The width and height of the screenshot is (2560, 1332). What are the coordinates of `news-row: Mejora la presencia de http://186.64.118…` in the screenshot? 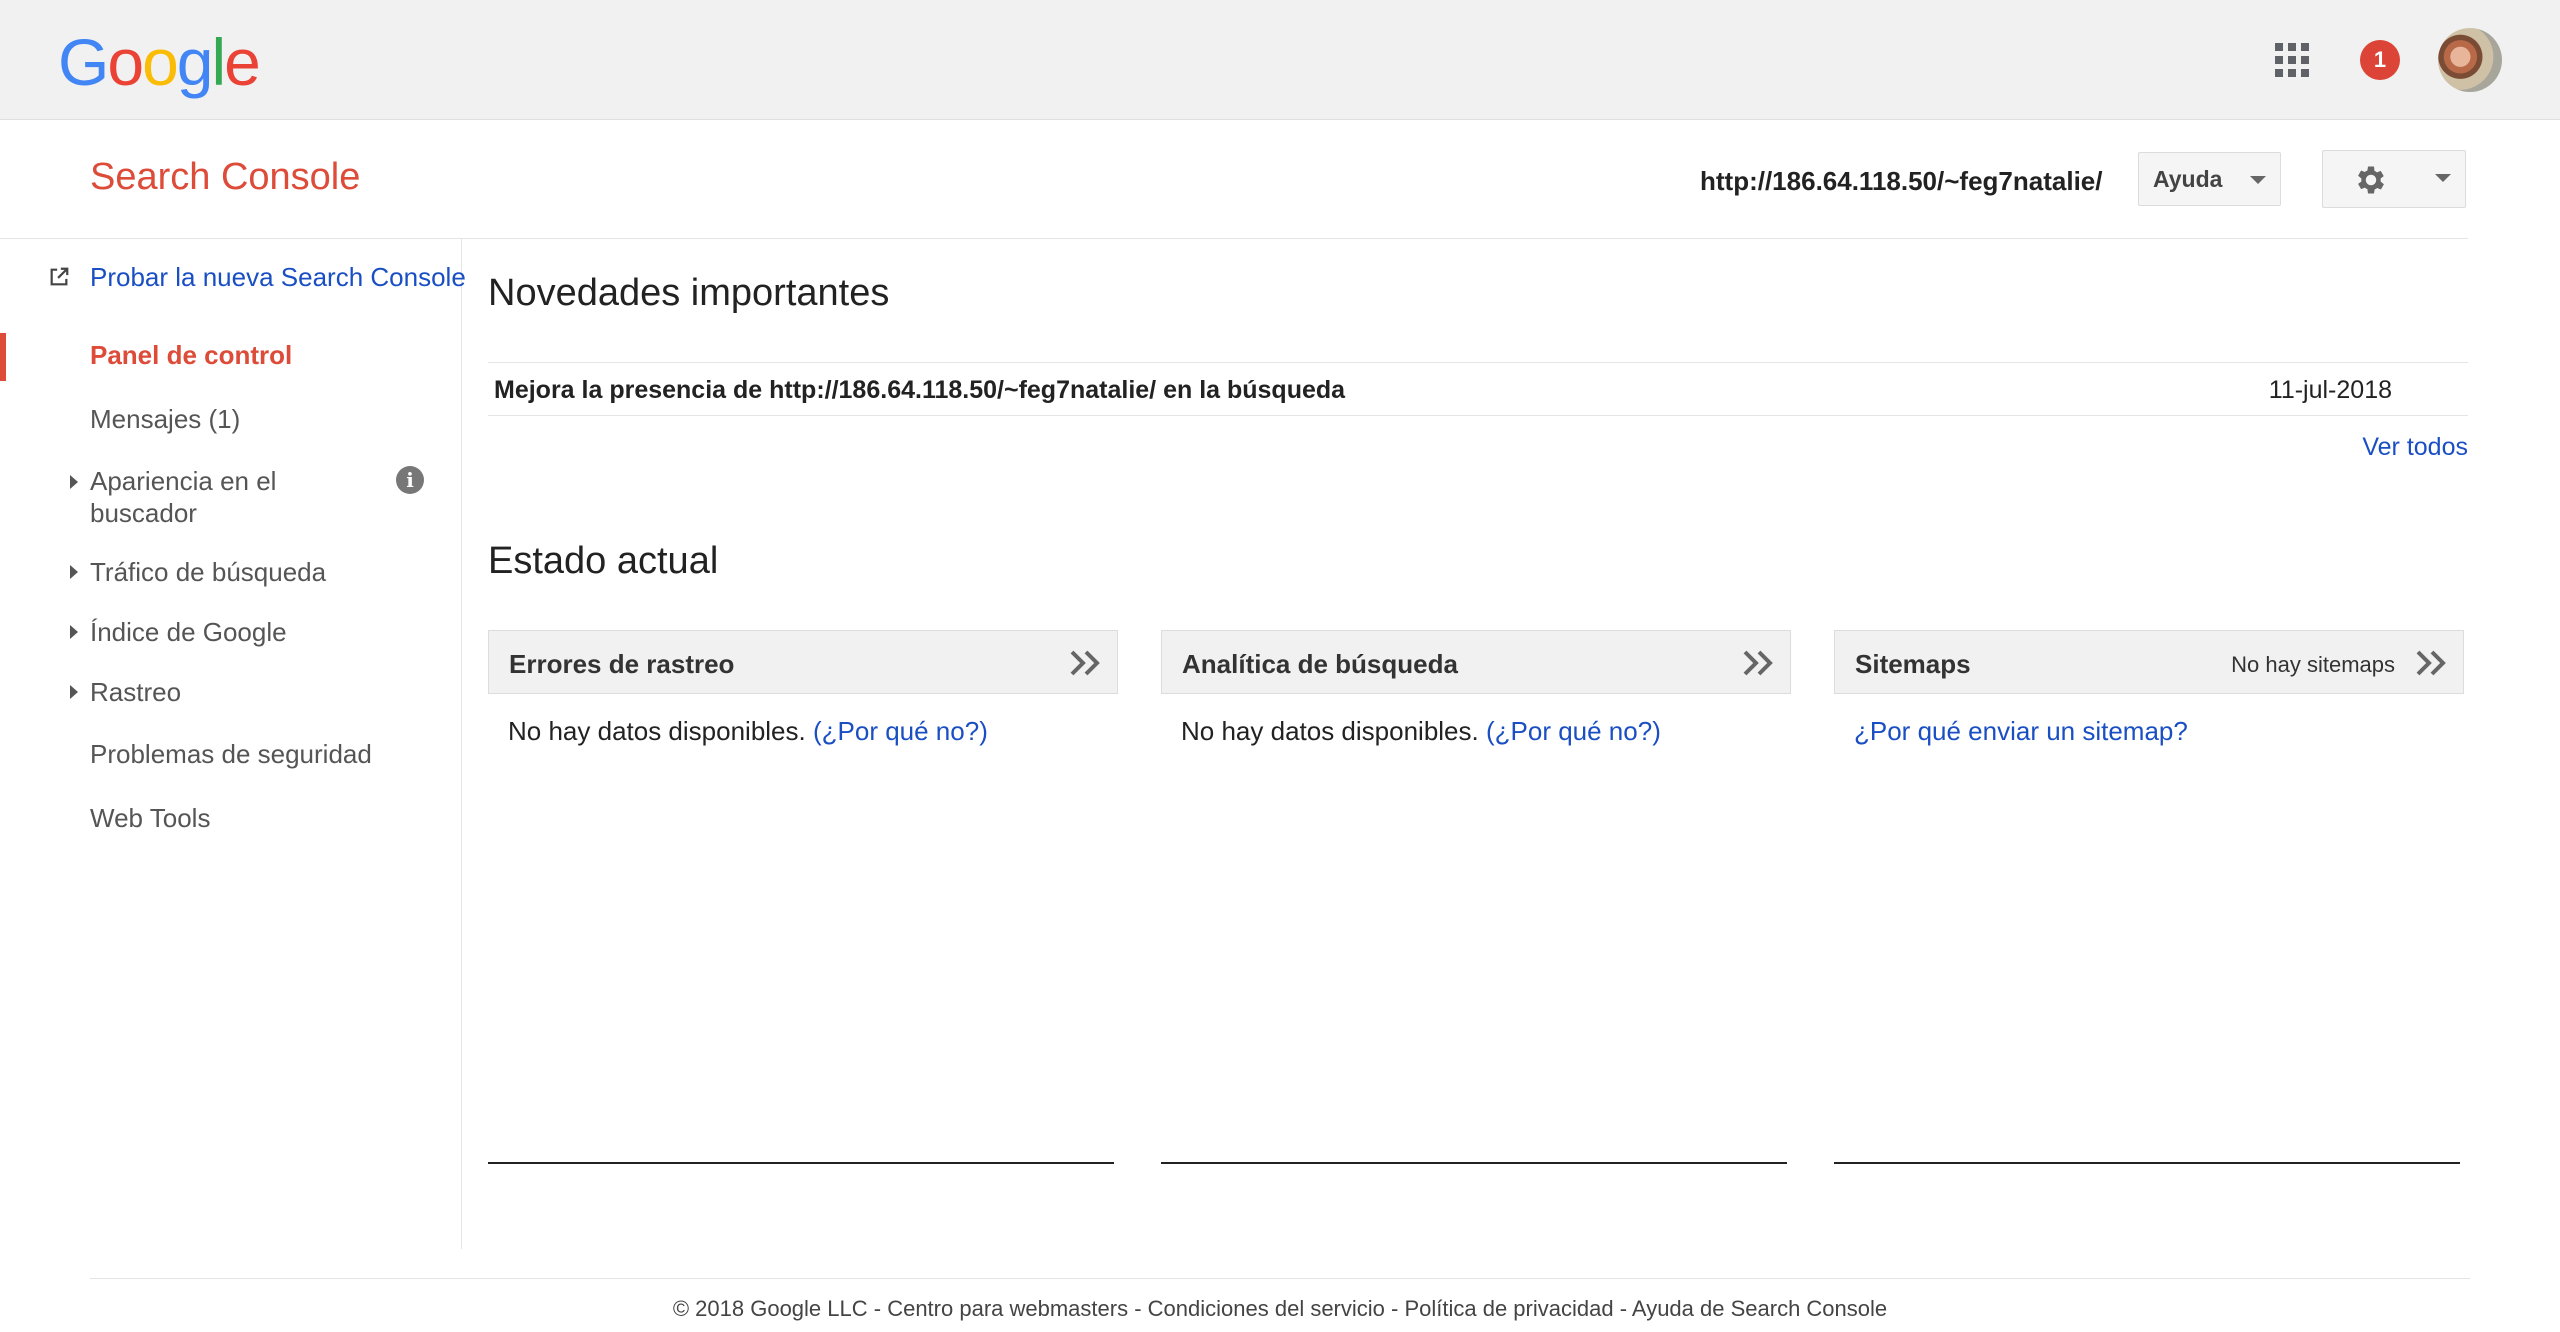 It's located at (1478, 389).